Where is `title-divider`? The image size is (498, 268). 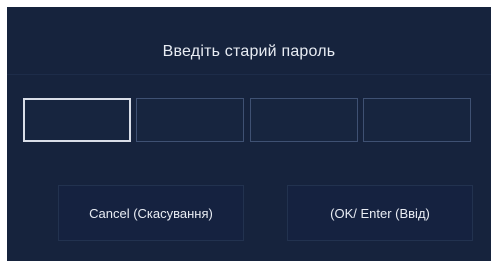
title-divider is located at coordinates (249, 74).